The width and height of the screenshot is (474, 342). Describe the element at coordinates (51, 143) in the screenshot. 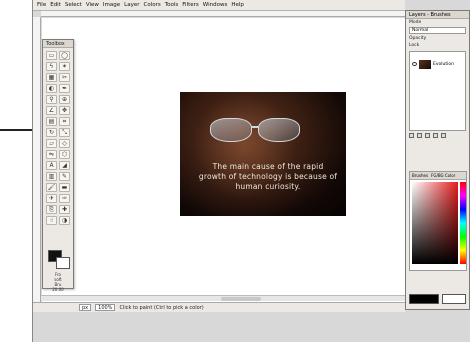

I see `shear-tool-icon: ▱` at that location.